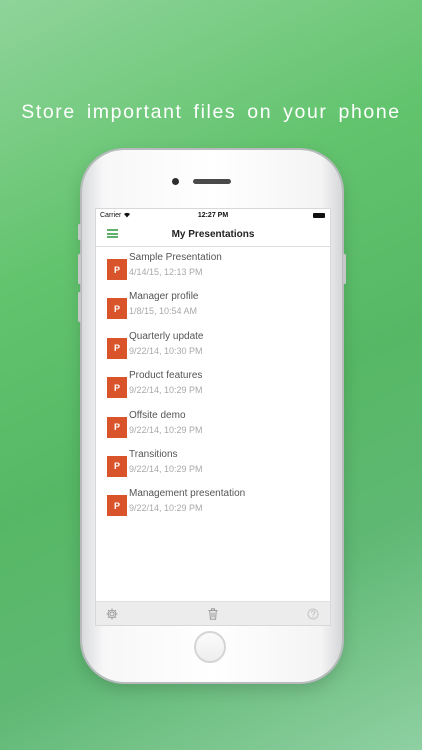  I want to click on trash-icon, so click(213, 613).